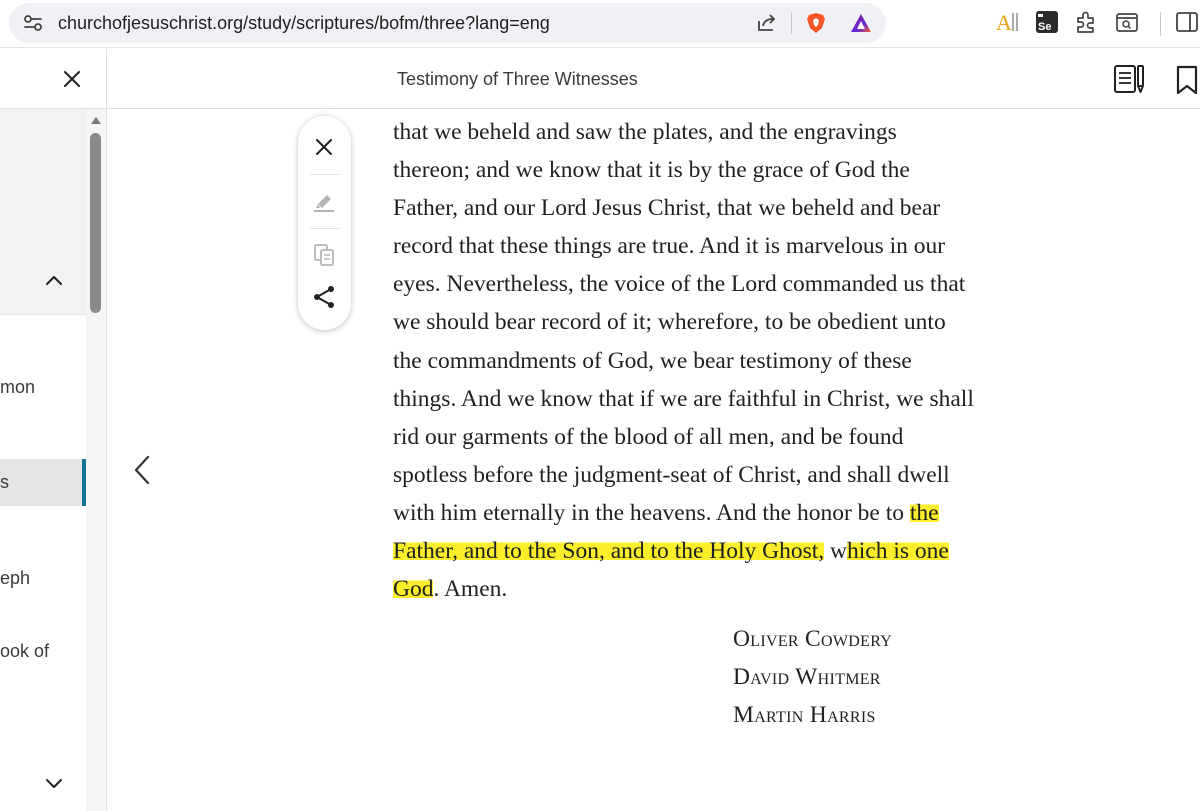 This screenshot has width=1200, height=811. Describe the element at coordinates (324, 297) in the screenshot. I see `share-icon` at that location.